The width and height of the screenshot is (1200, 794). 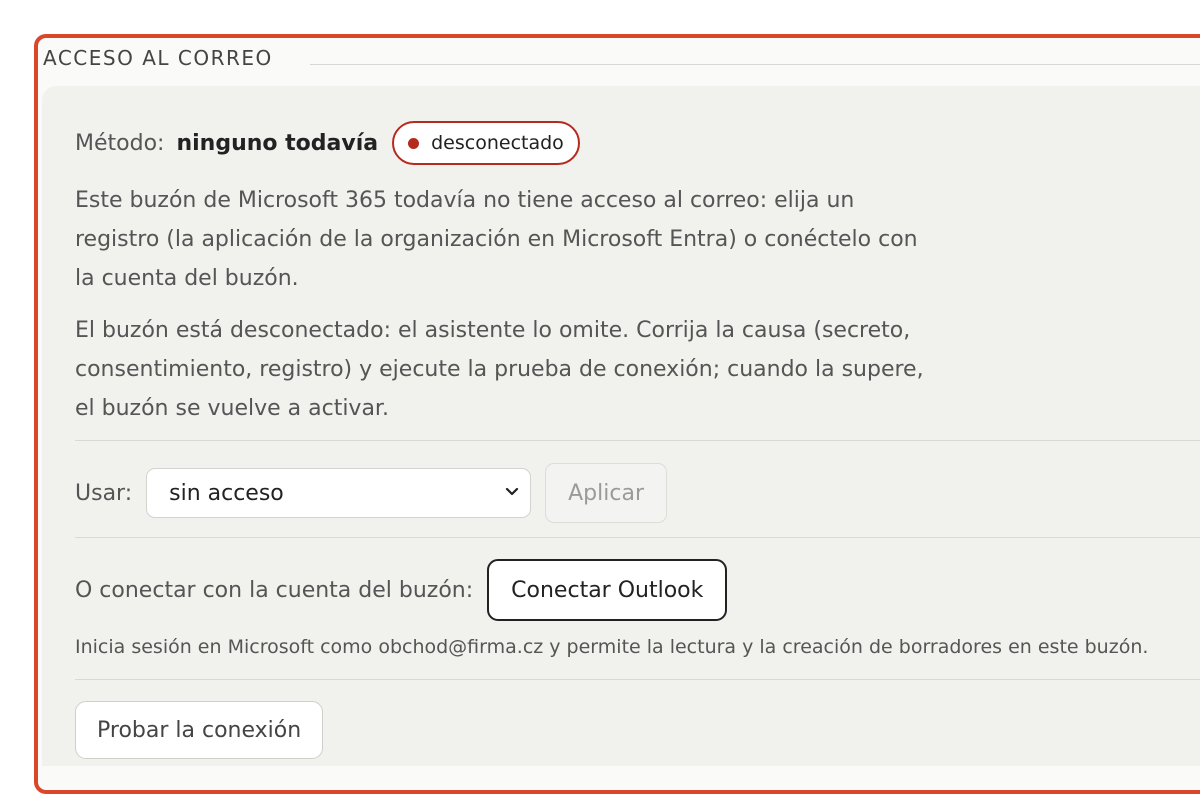 I want to click on section-legend: ACCESO AL CORREO, so click(x=164, y=58).